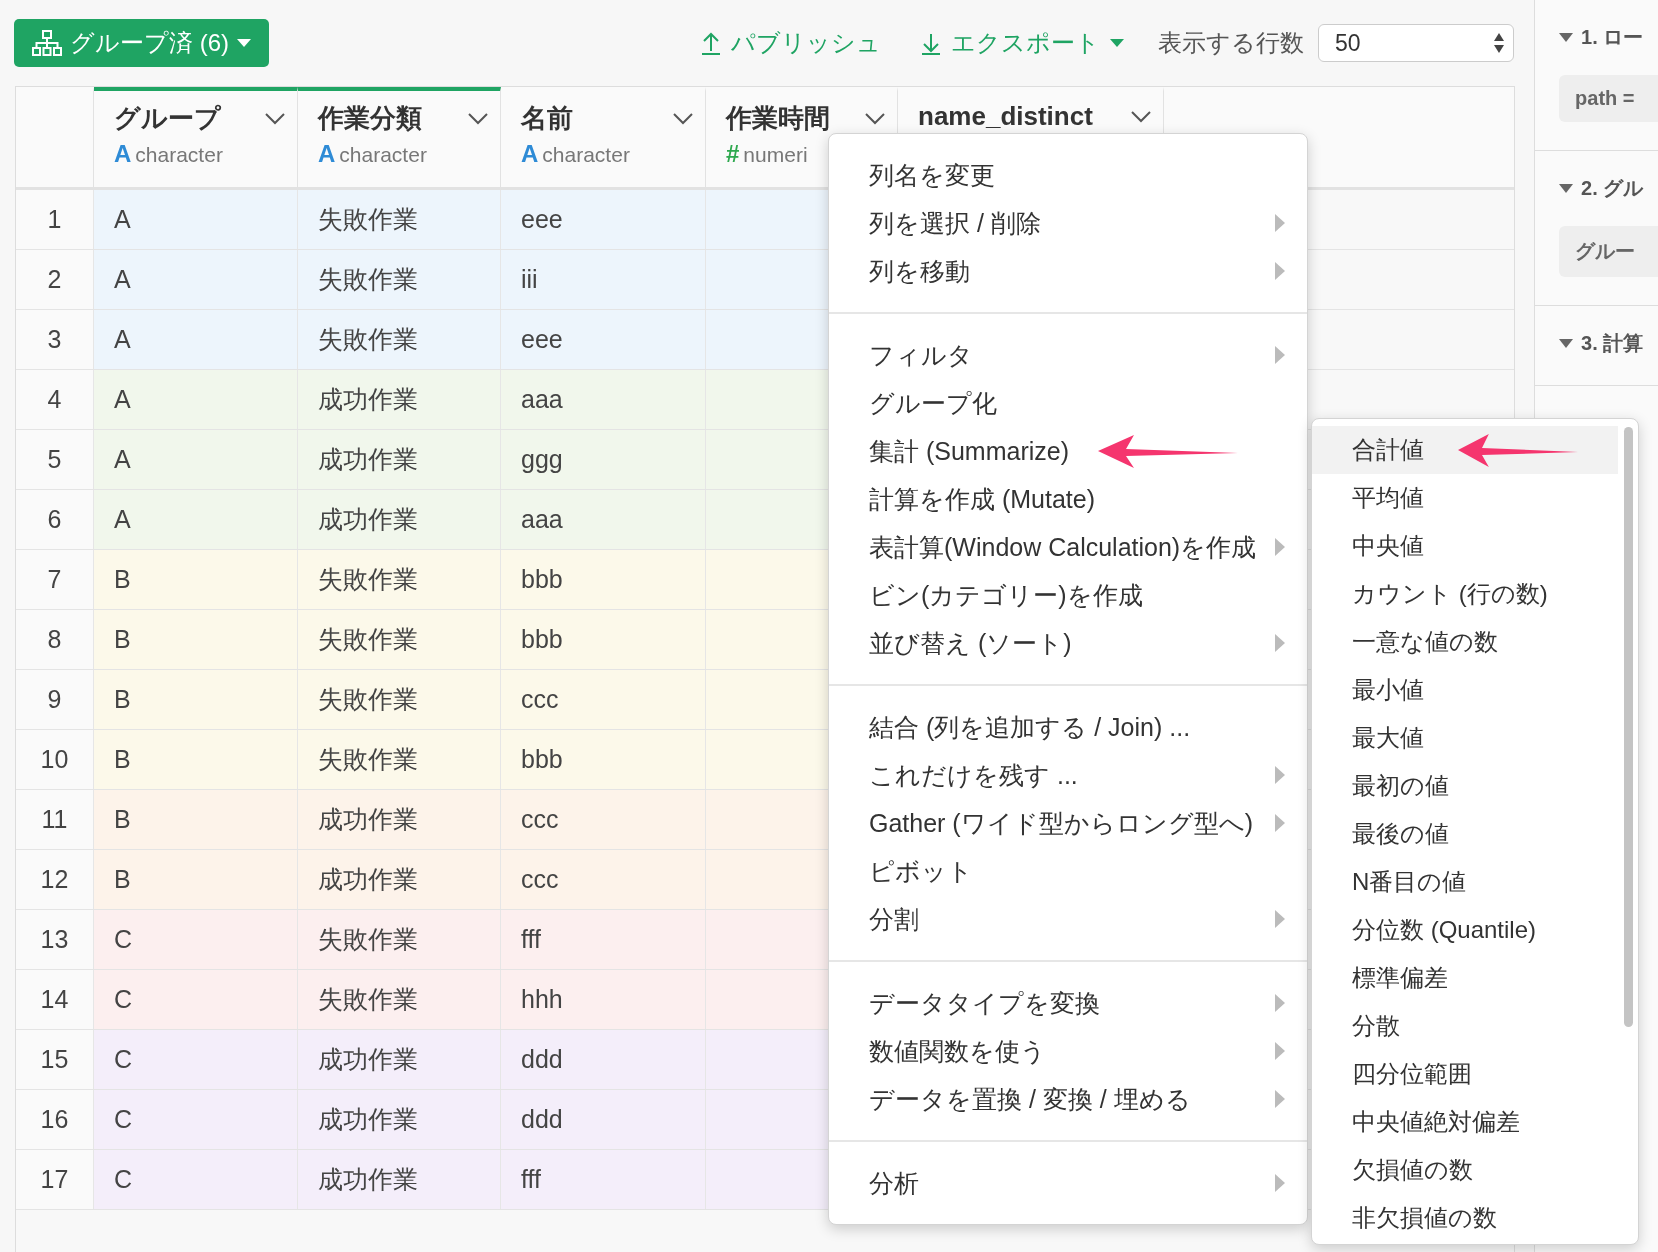  I want to click on table-cell: hhh, so click(603, 999).